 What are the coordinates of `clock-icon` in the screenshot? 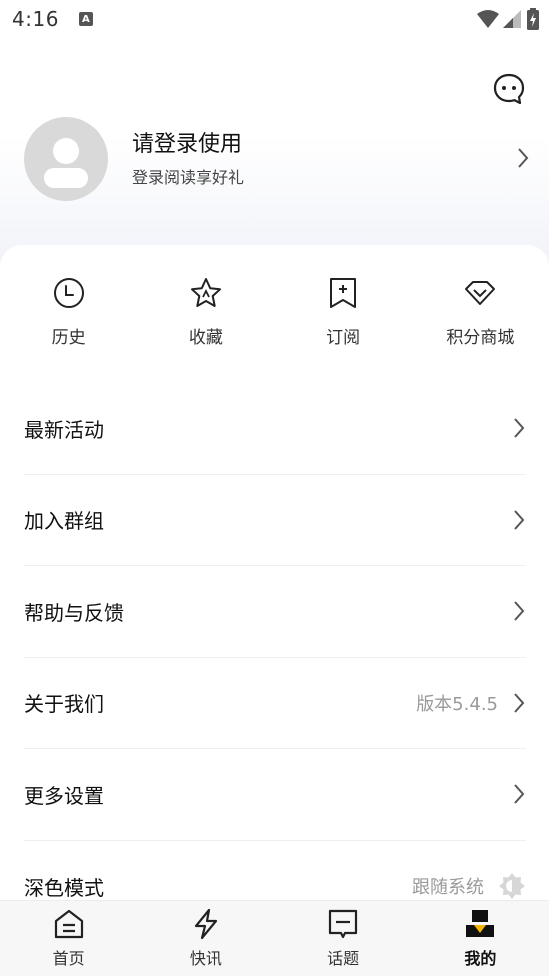 It's located at (68, 293).